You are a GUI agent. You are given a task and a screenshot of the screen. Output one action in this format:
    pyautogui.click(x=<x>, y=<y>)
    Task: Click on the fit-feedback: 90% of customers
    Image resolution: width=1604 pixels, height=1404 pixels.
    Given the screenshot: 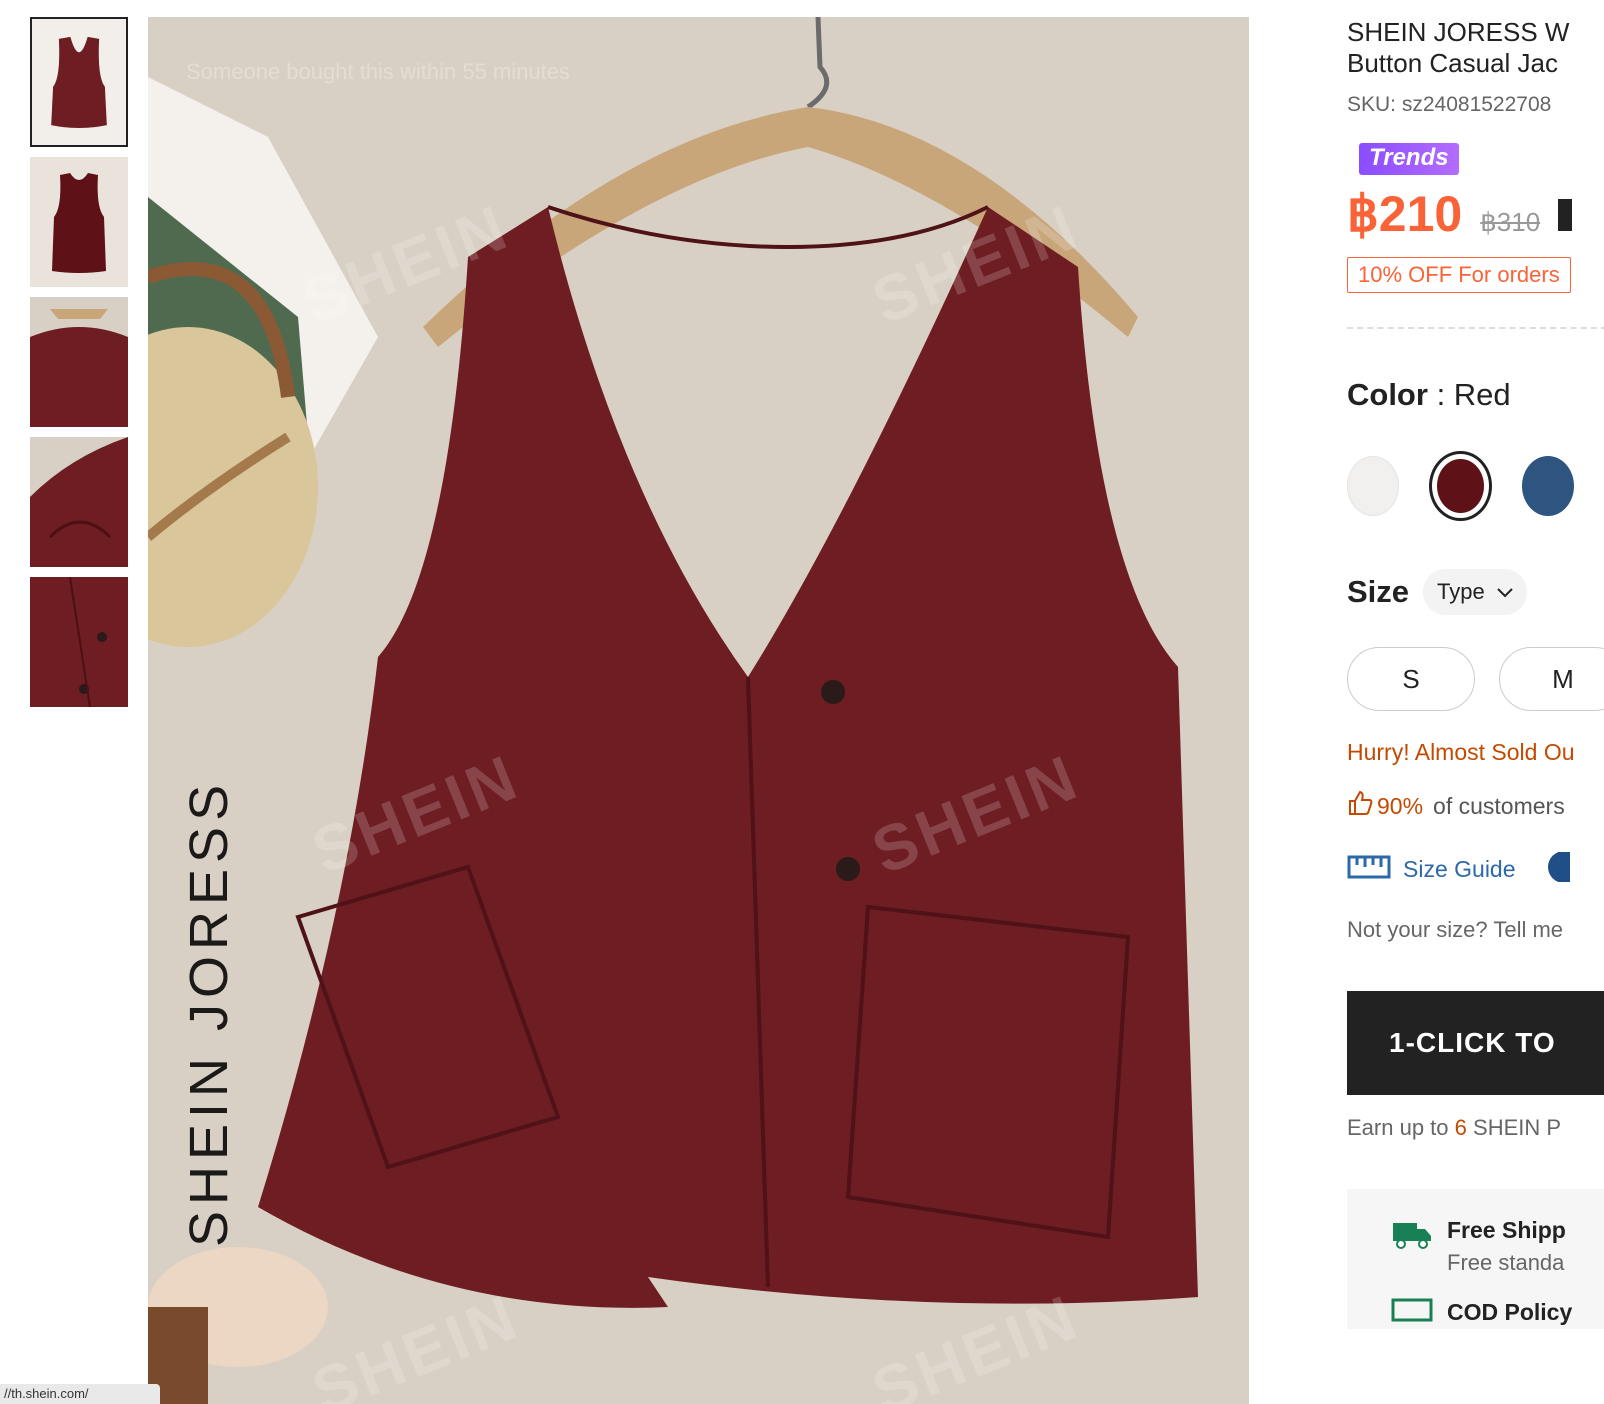 What is the action you would take?
    pyautogui.click(x=1475, y=806)
    